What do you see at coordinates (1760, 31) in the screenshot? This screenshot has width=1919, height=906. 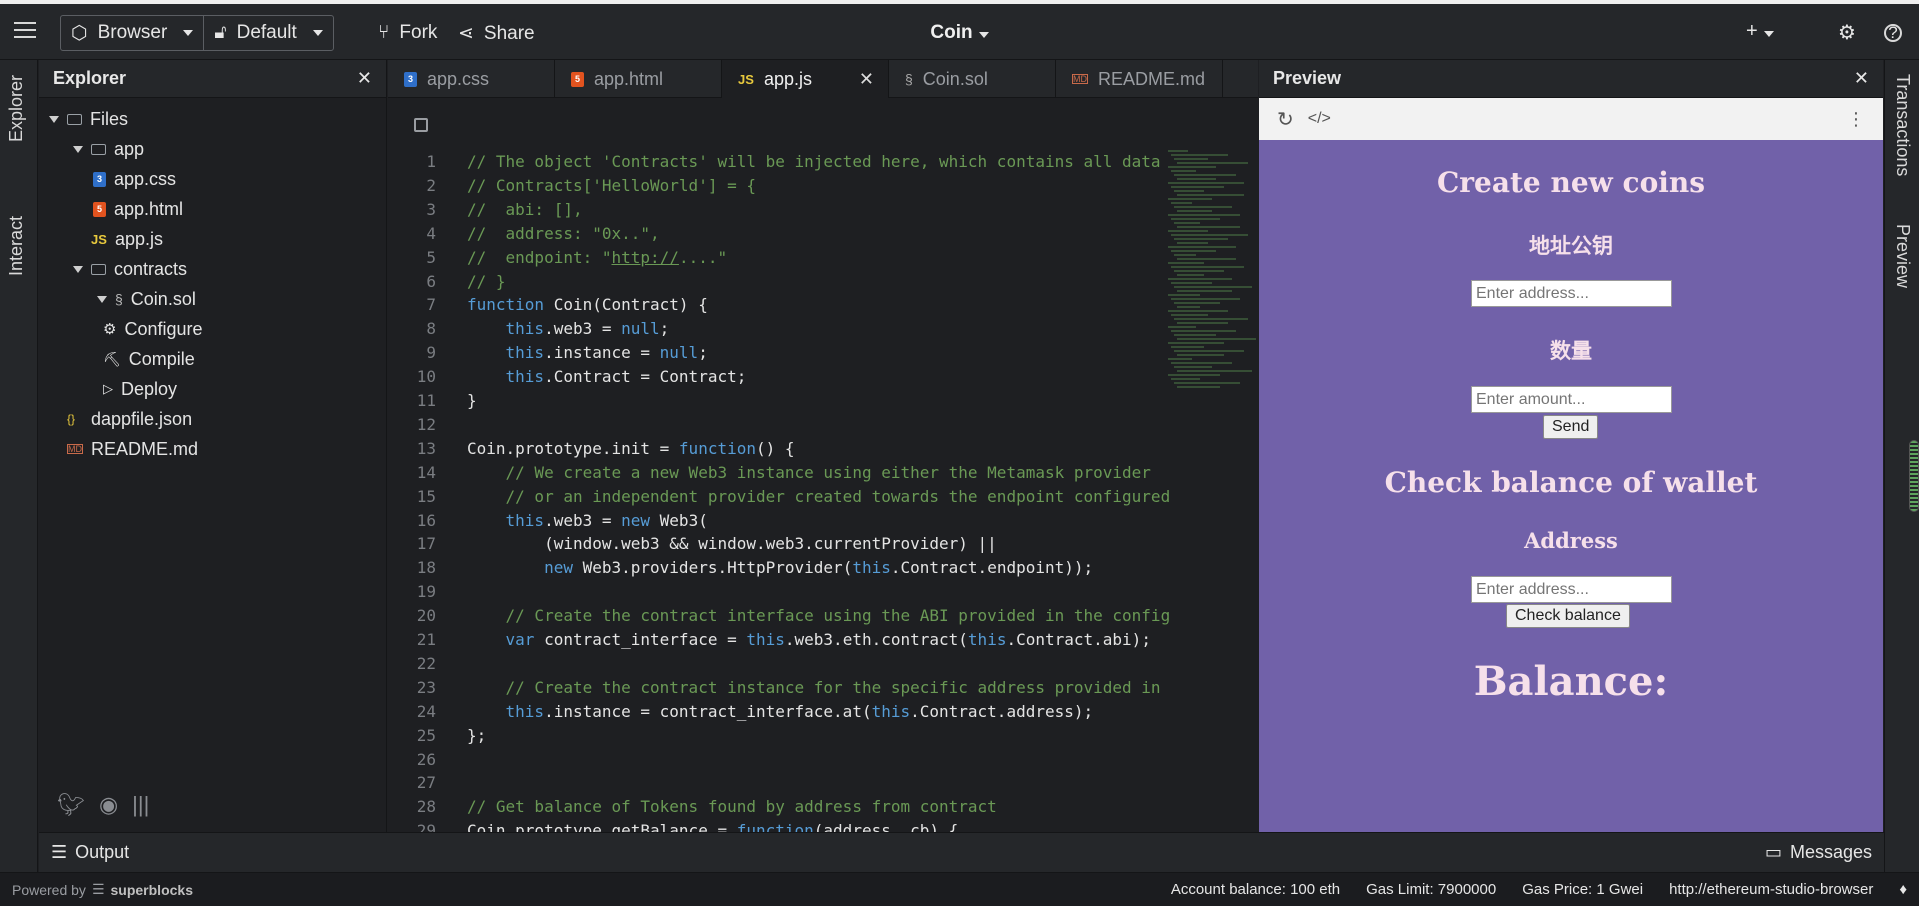 I see `add-button: +` at bounding box center [1760, 31].